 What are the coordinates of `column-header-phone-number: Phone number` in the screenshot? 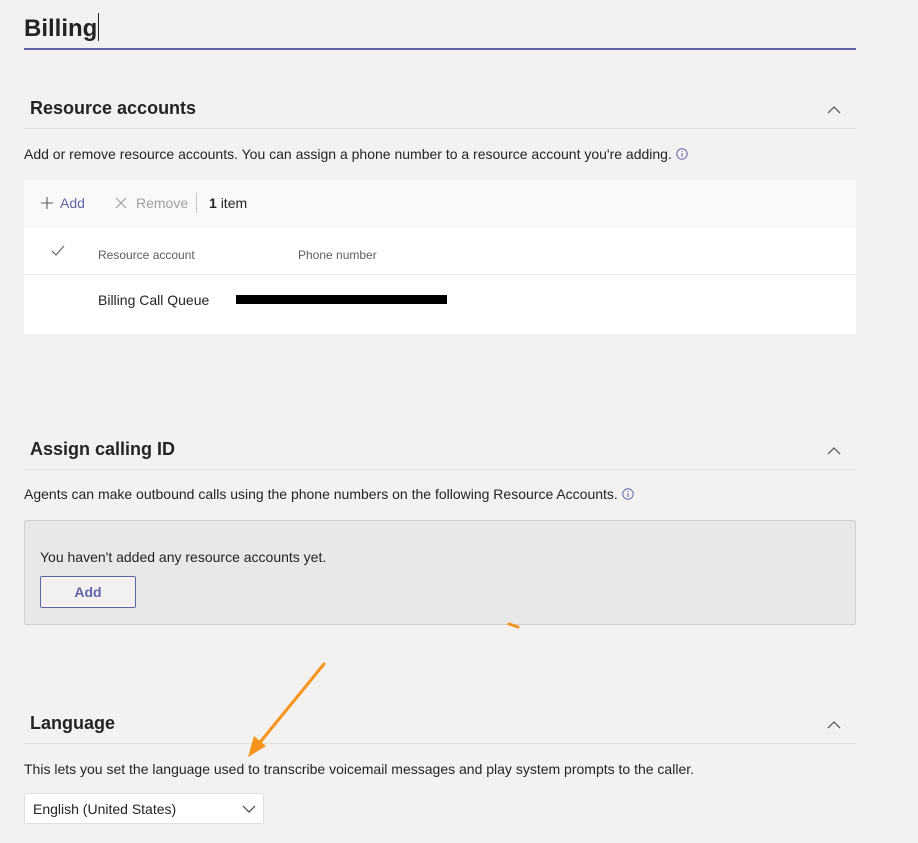 It's located at (337, 255).